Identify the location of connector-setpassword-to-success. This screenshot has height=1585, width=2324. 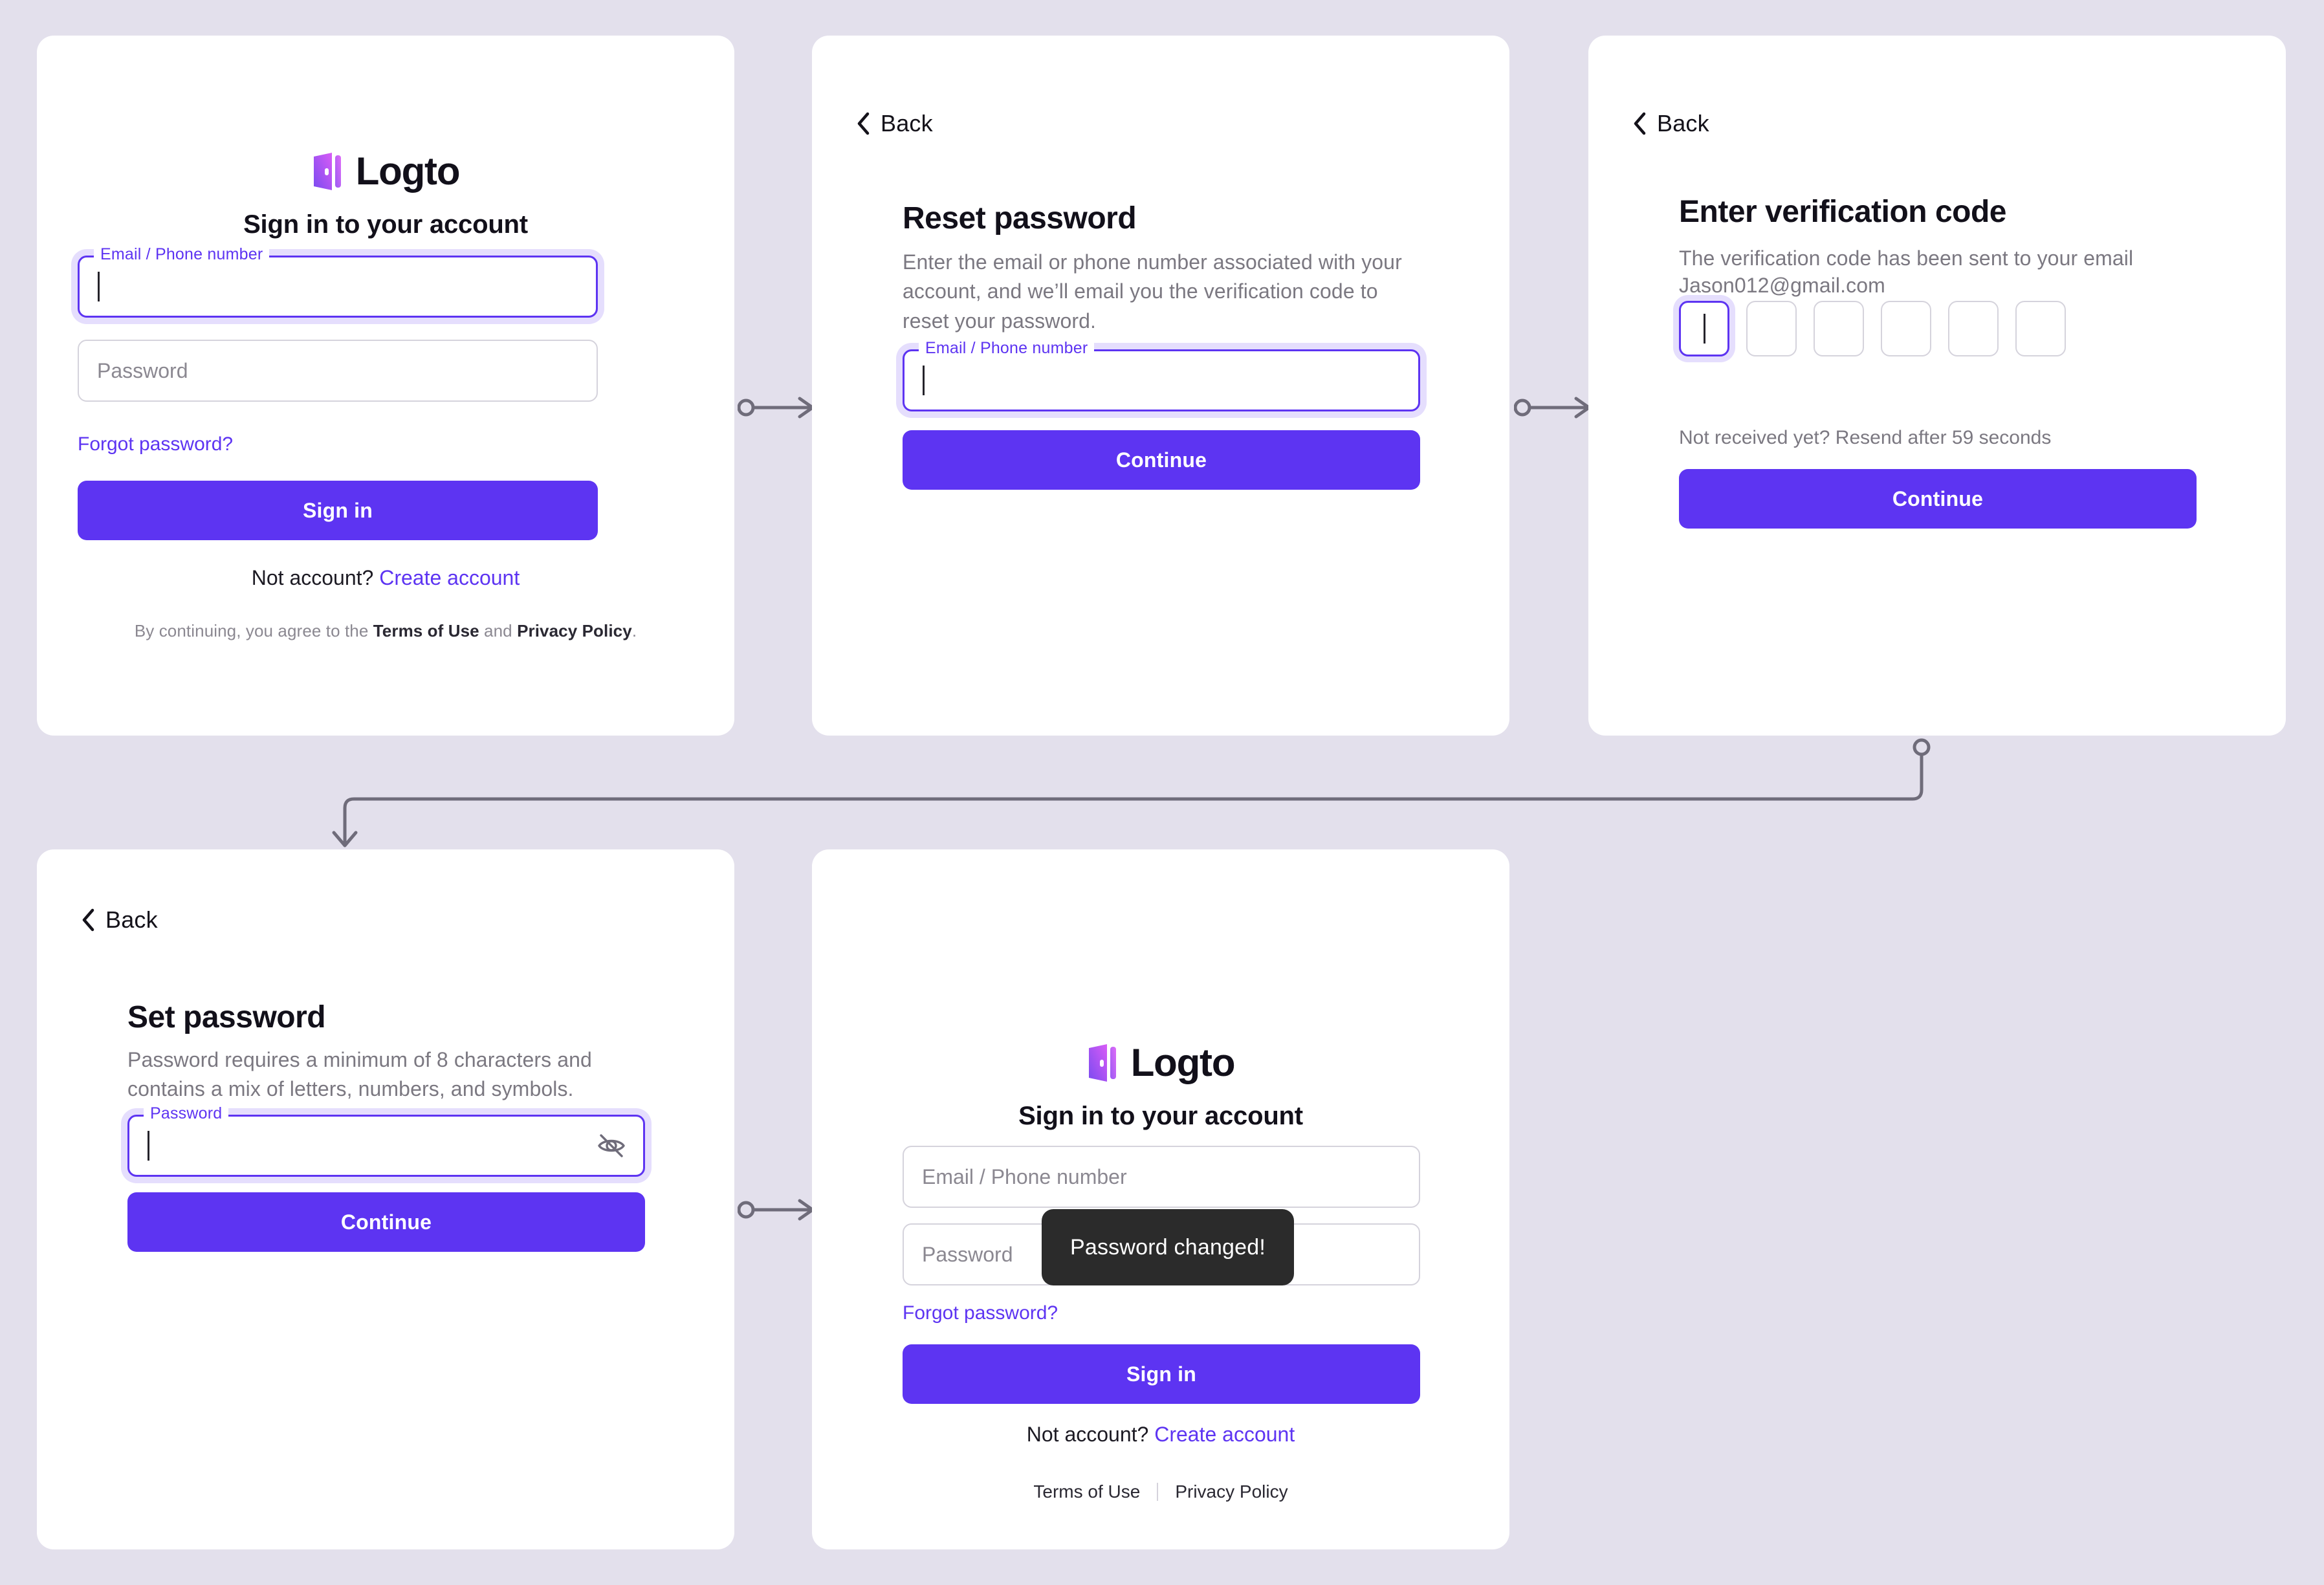
(776, 1210).